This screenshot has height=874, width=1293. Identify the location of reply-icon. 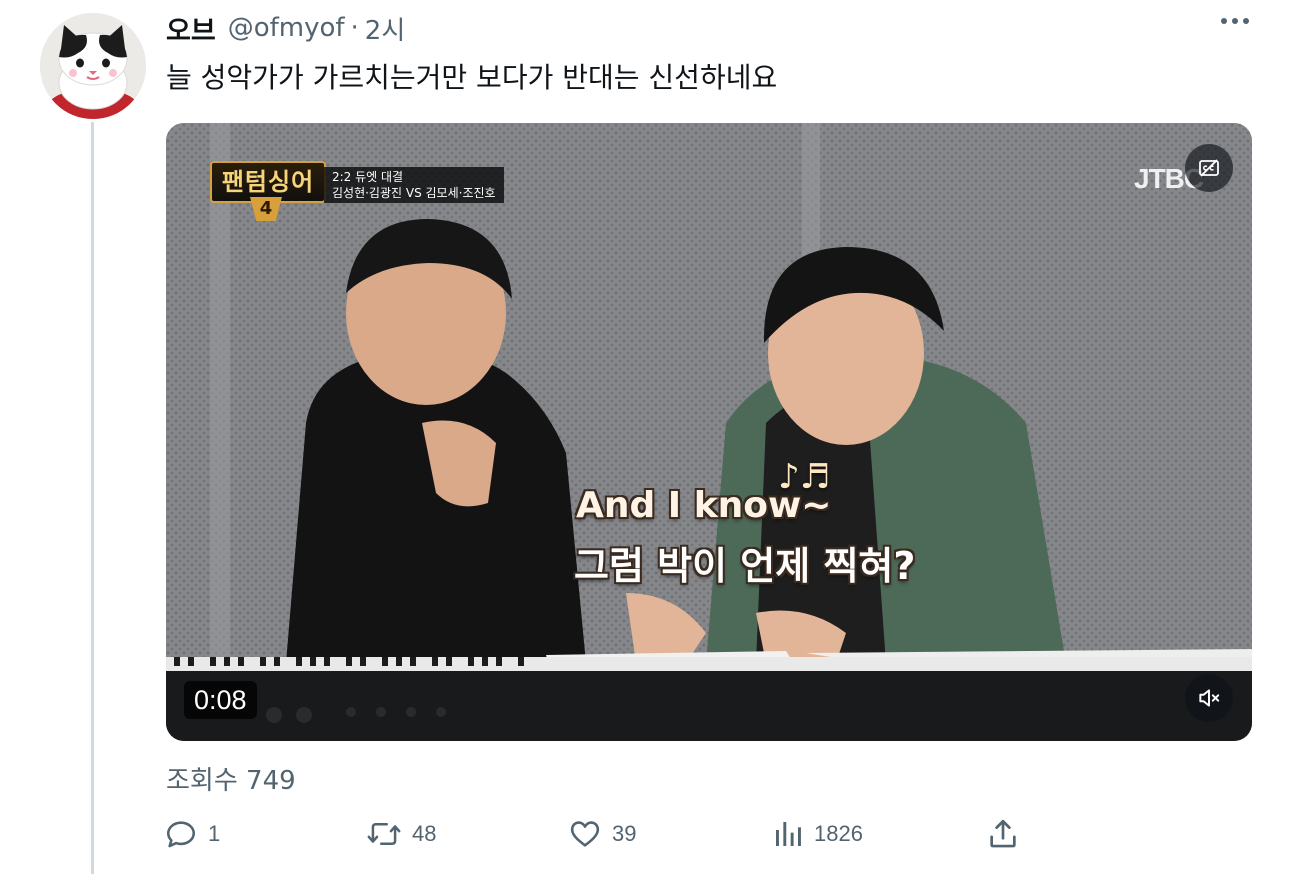
(181, 834).